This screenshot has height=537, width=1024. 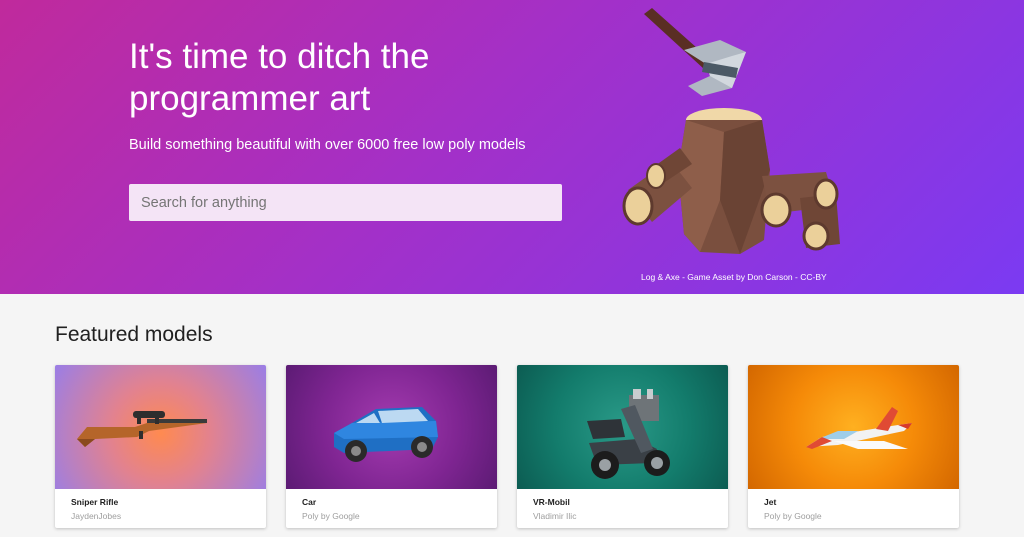 What do you see at coordinates (730, 133) in the screenshot?
I see `log-and-axe-illustration` at bounding box center [730, 133].